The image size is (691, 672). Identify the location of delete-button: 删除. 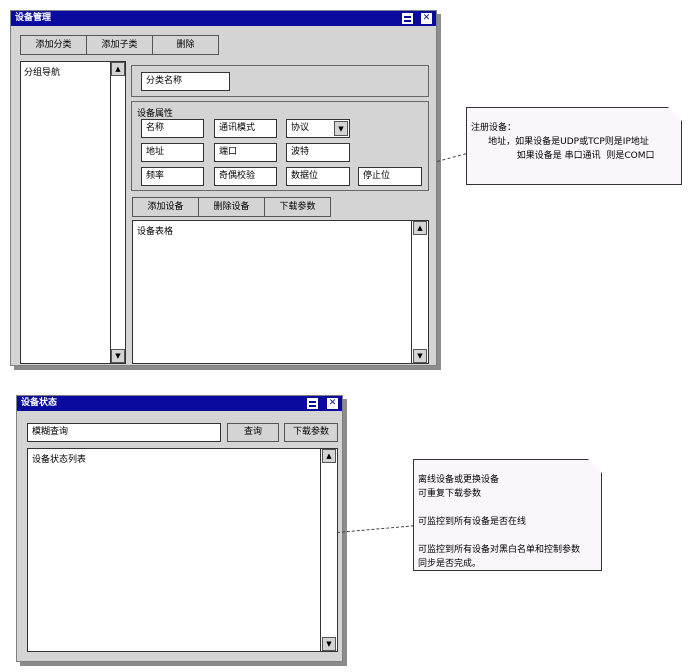
(185, 45).